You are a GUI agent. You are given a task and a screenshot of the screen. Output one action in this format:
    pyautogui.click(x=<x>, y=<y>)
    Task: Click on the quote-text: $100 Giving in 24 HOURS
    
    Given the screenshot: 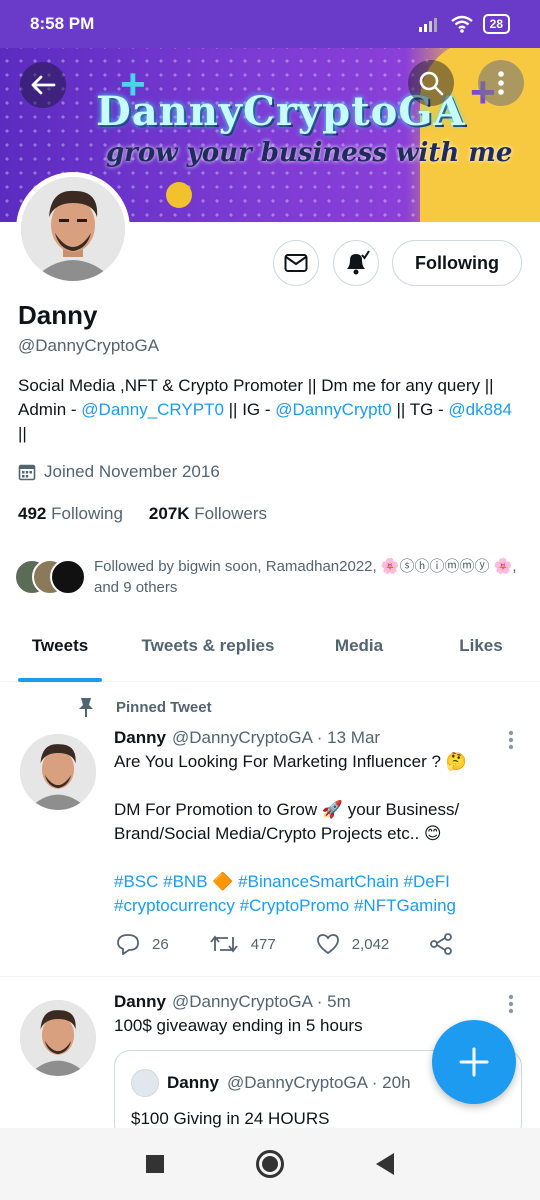 What is the action you would take?
    pyautogui.click(x=230, y=1118)
    